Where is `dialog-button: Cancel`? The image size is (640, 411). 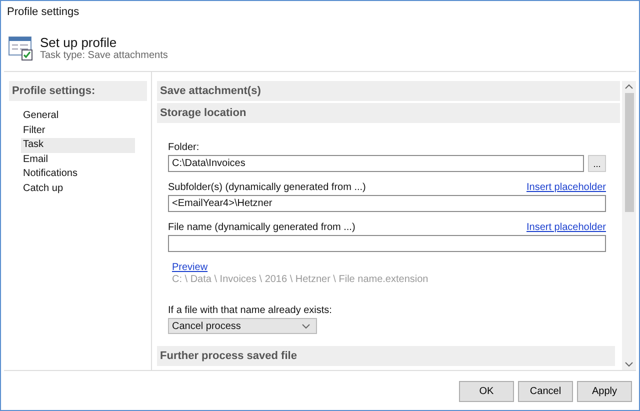 dialog-button: Cancel is located at coordinates (545, 391).